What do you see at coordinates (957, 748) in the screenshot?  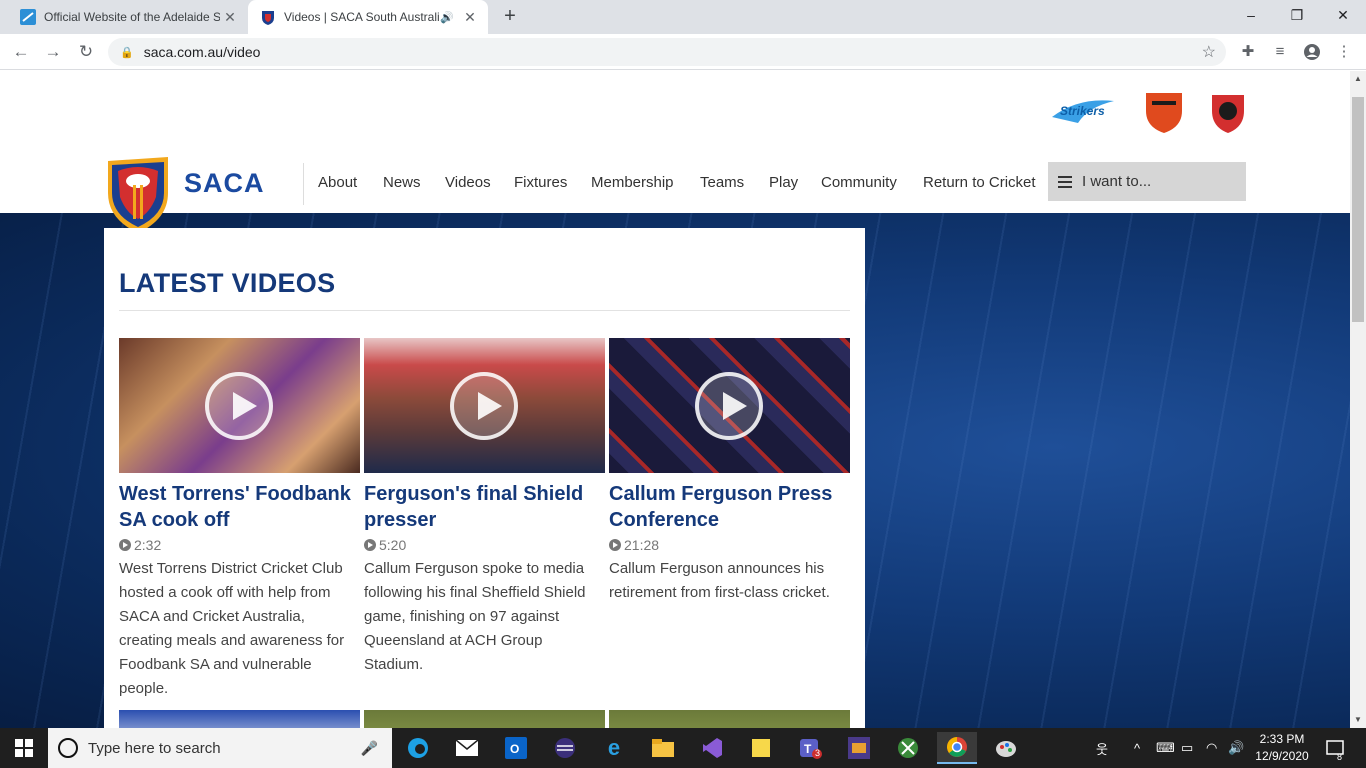 I see `chrome-icon` at bounding box center [957, 748].